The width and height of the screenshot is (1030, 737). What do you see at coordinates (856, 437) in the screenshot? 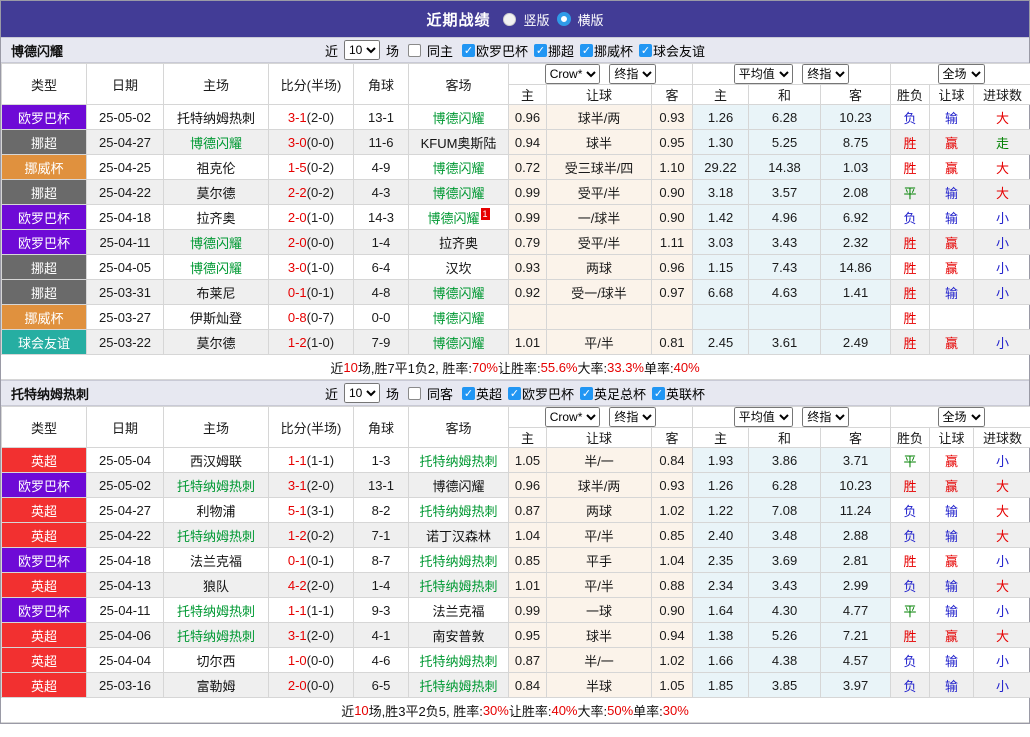
I see `sub-avg-away: 客` at bounding box center [856, 437].